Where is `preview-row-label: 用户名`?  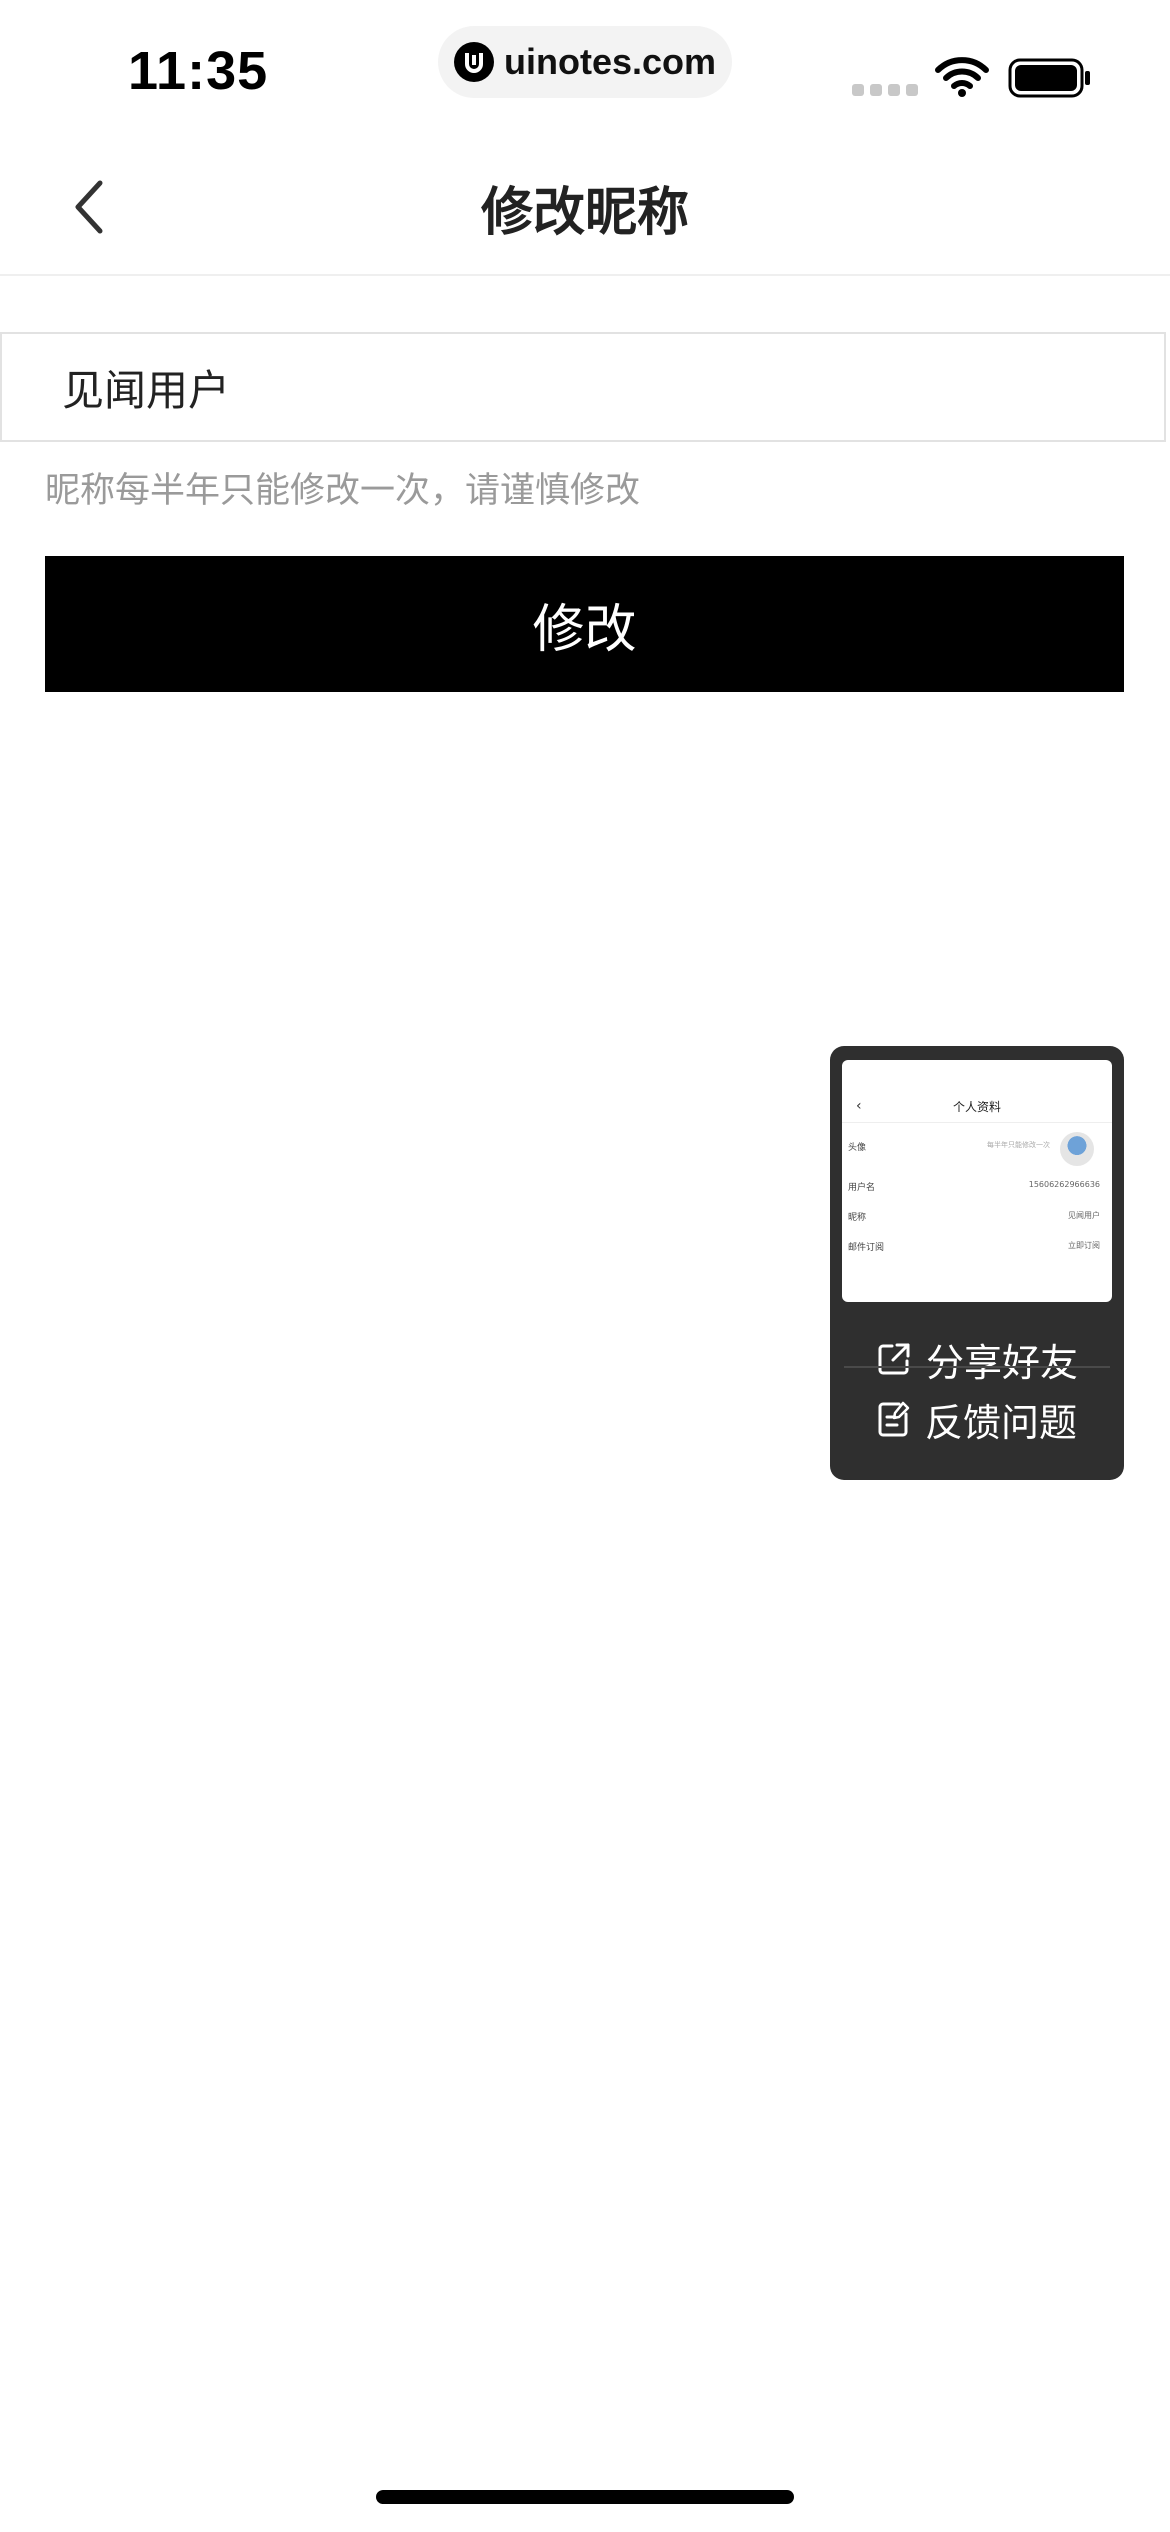
preview-row-label: 用户名 is located at coordinates (862, 1188).